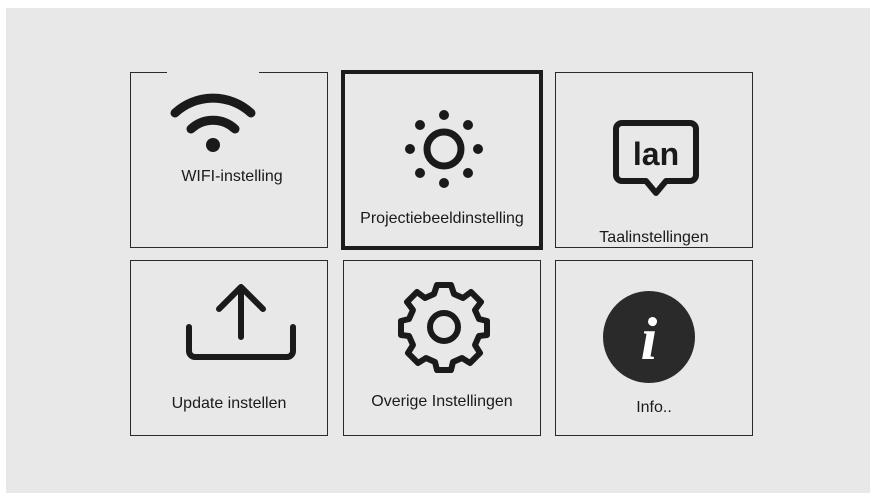  Describe the element at coordinates (232, 176) in the screenshot. I see `tile-label: WIFI-instelling` at that location.